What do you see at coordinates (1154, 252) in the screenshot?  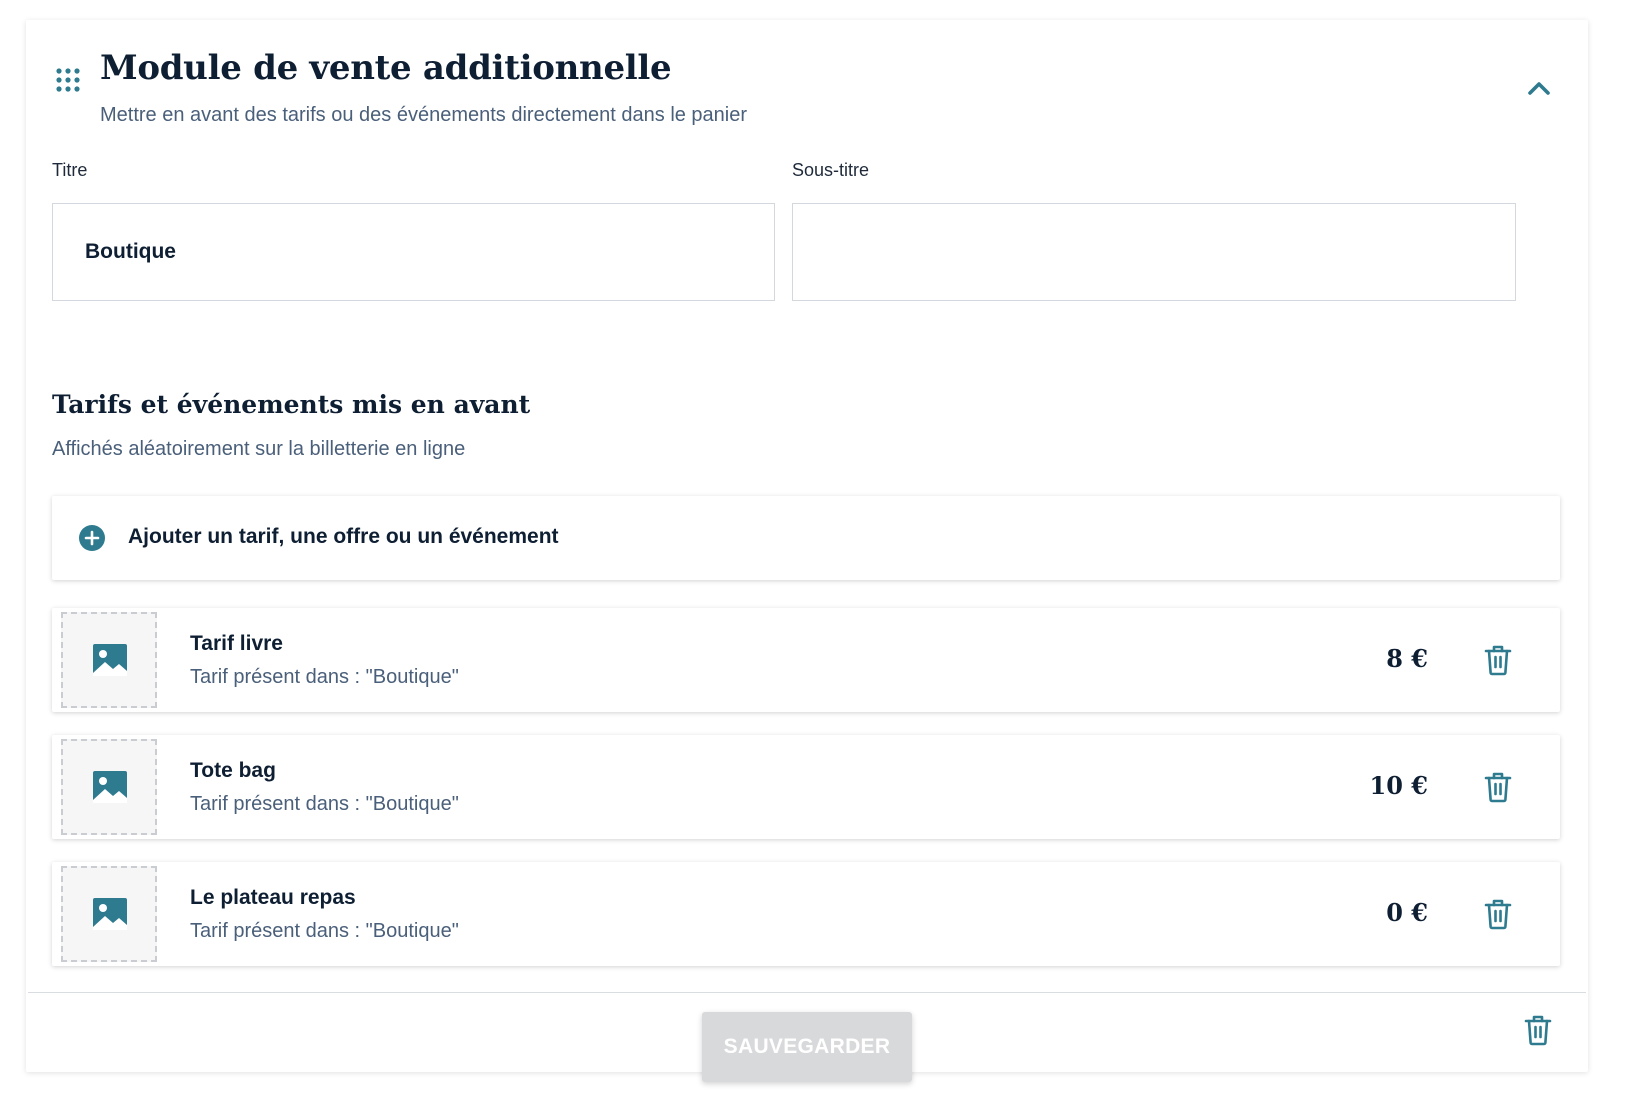 I see `subtitle-input` at bounding box center [1154, 252].